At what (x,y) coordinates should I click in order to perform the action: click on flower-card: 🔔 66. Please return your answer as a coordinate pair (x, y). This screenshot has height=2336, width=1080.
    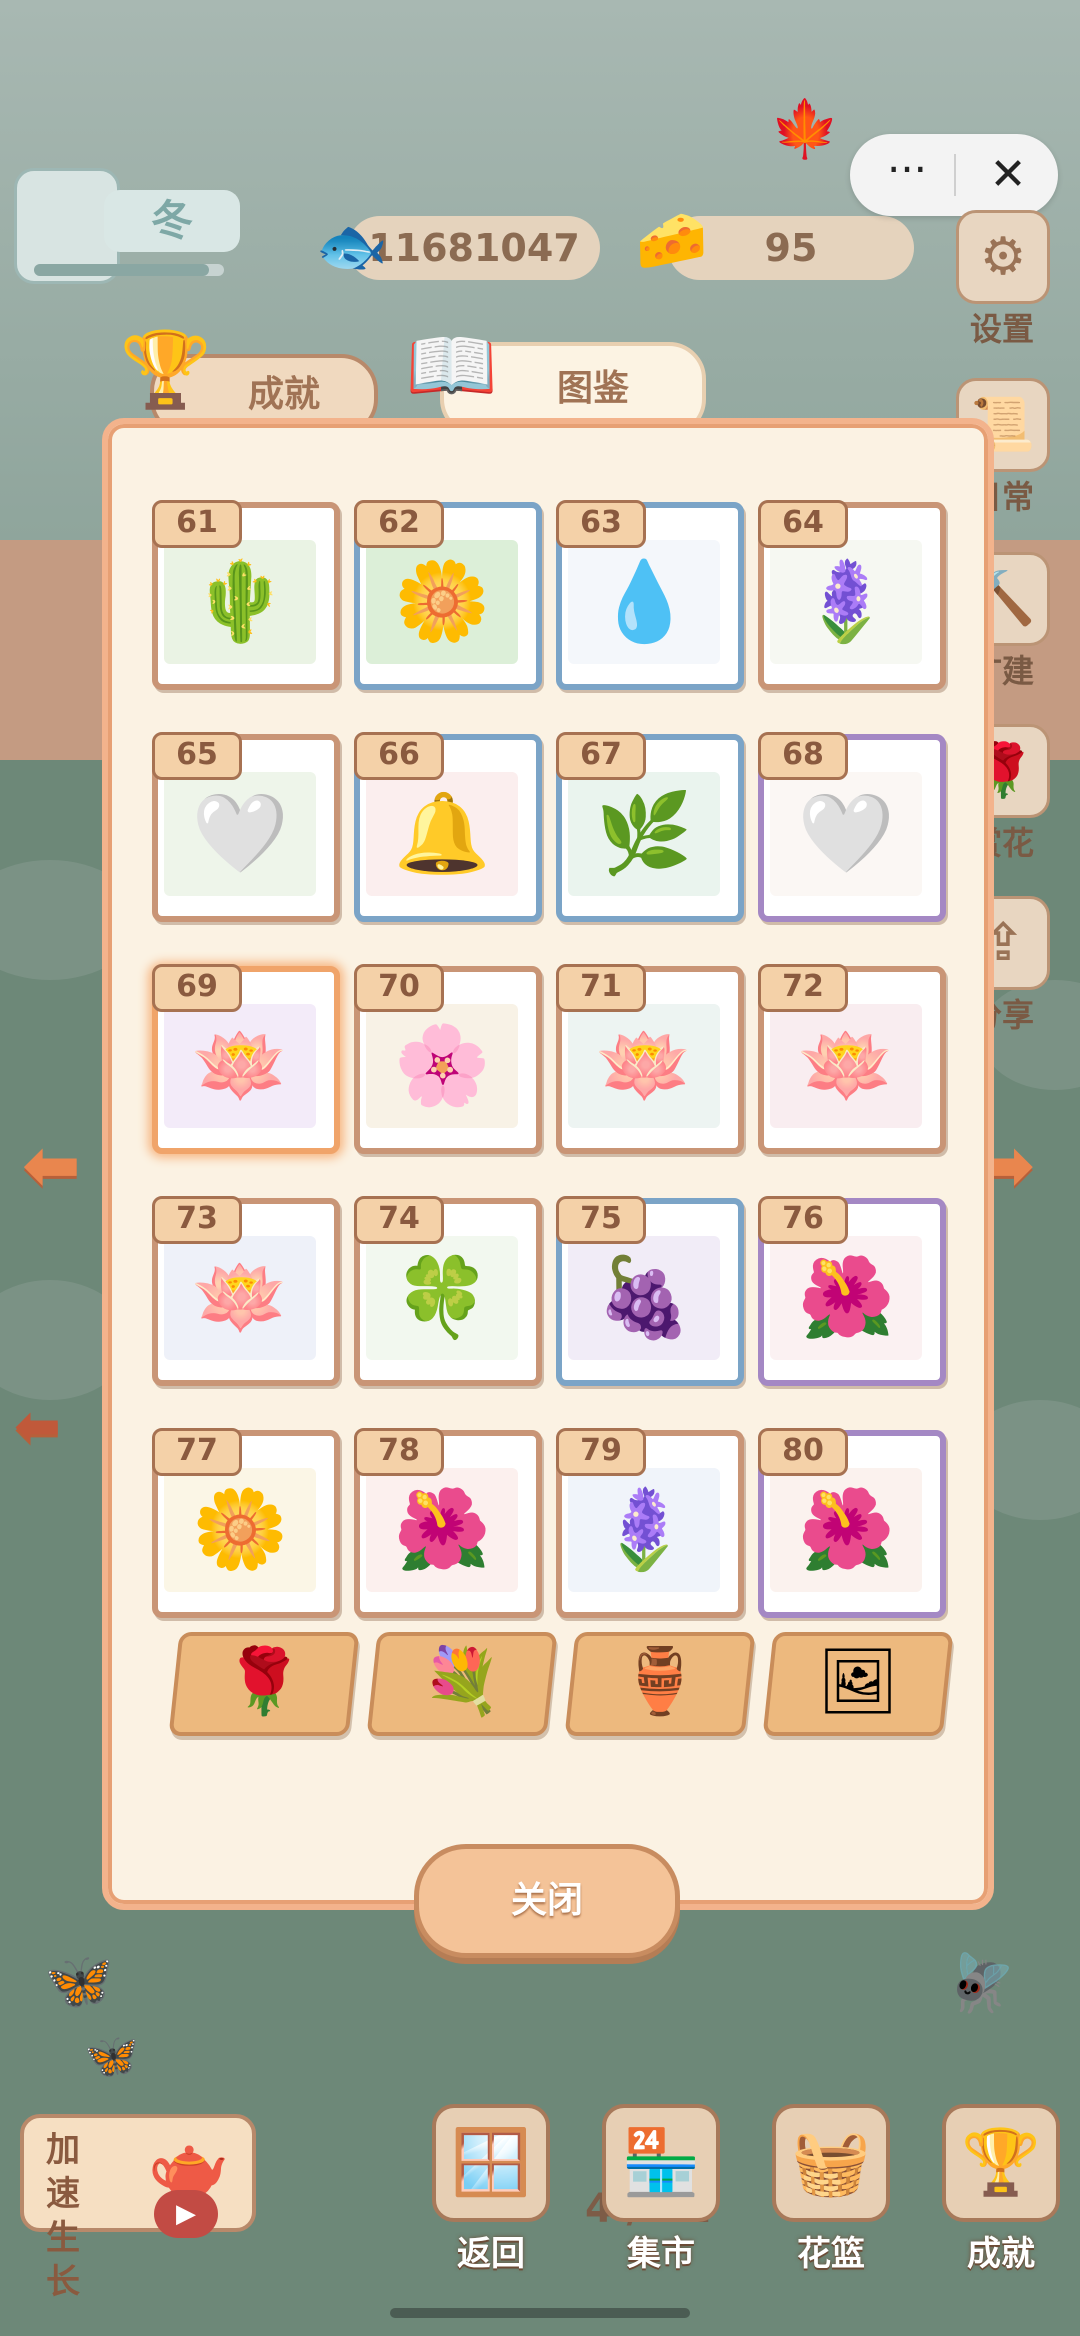
    Looking at the image, I should click on (448, 827).